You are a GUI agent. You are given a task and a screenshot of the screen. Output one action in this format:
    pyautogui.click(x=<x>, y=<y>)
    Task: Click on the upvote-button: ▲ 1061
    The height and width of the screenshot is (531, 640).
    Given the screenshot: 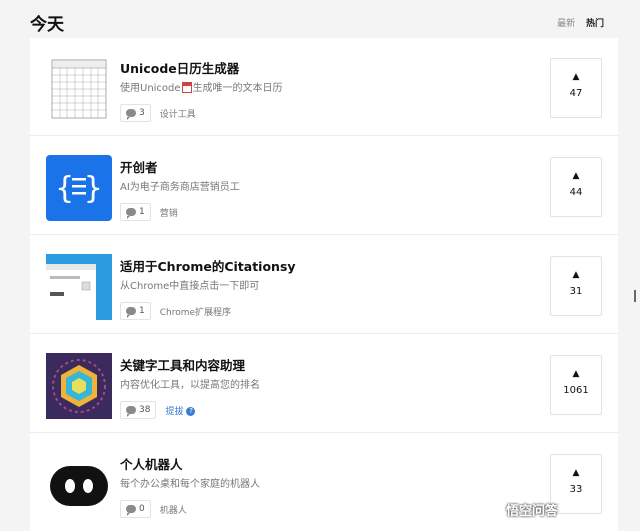 What is the action you would take?
    pyautogui.click(x=576, y=385)
    